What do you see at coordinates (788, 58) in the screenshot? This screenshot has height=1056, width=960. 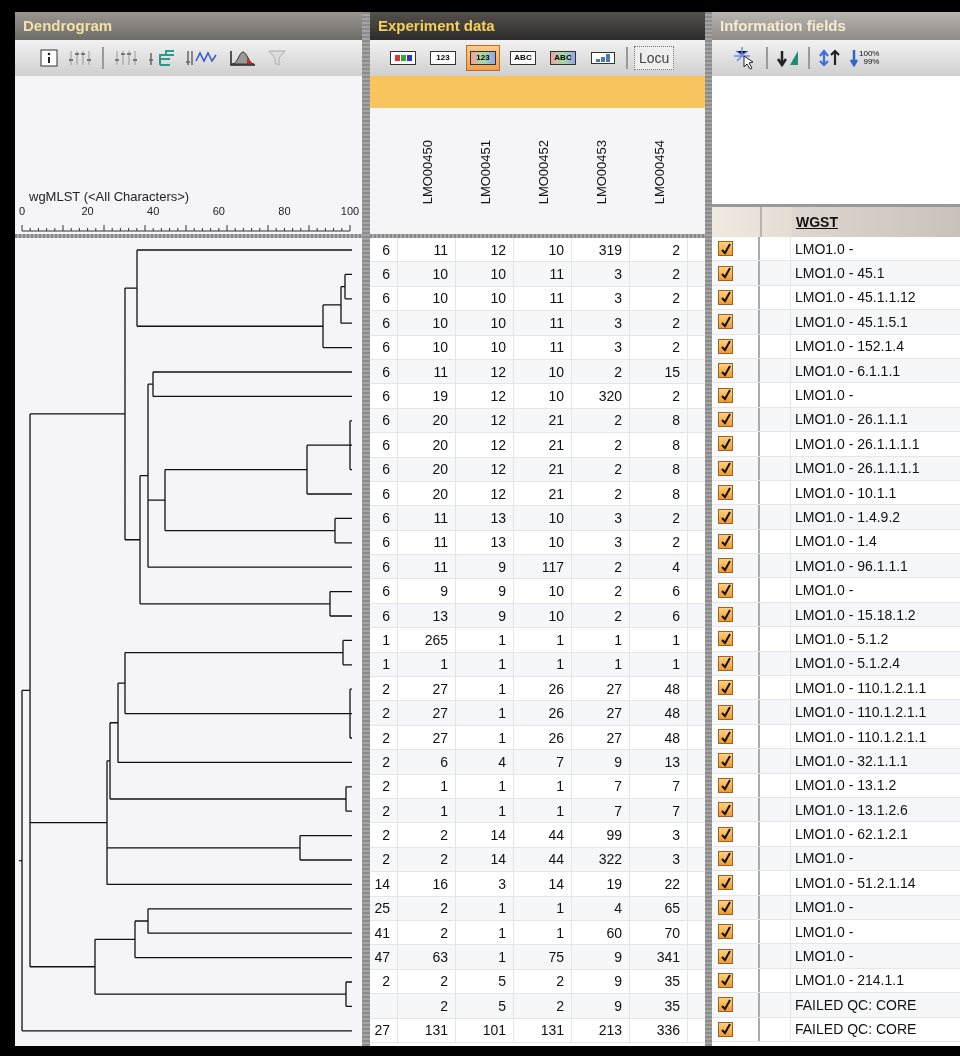 I see `sort-icon` at bounding box center [788, 58].